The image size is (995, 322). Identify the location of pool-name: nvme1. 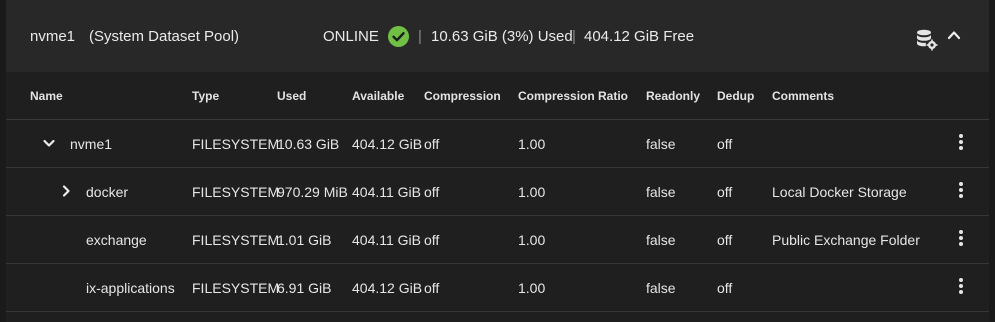
(53, 36).